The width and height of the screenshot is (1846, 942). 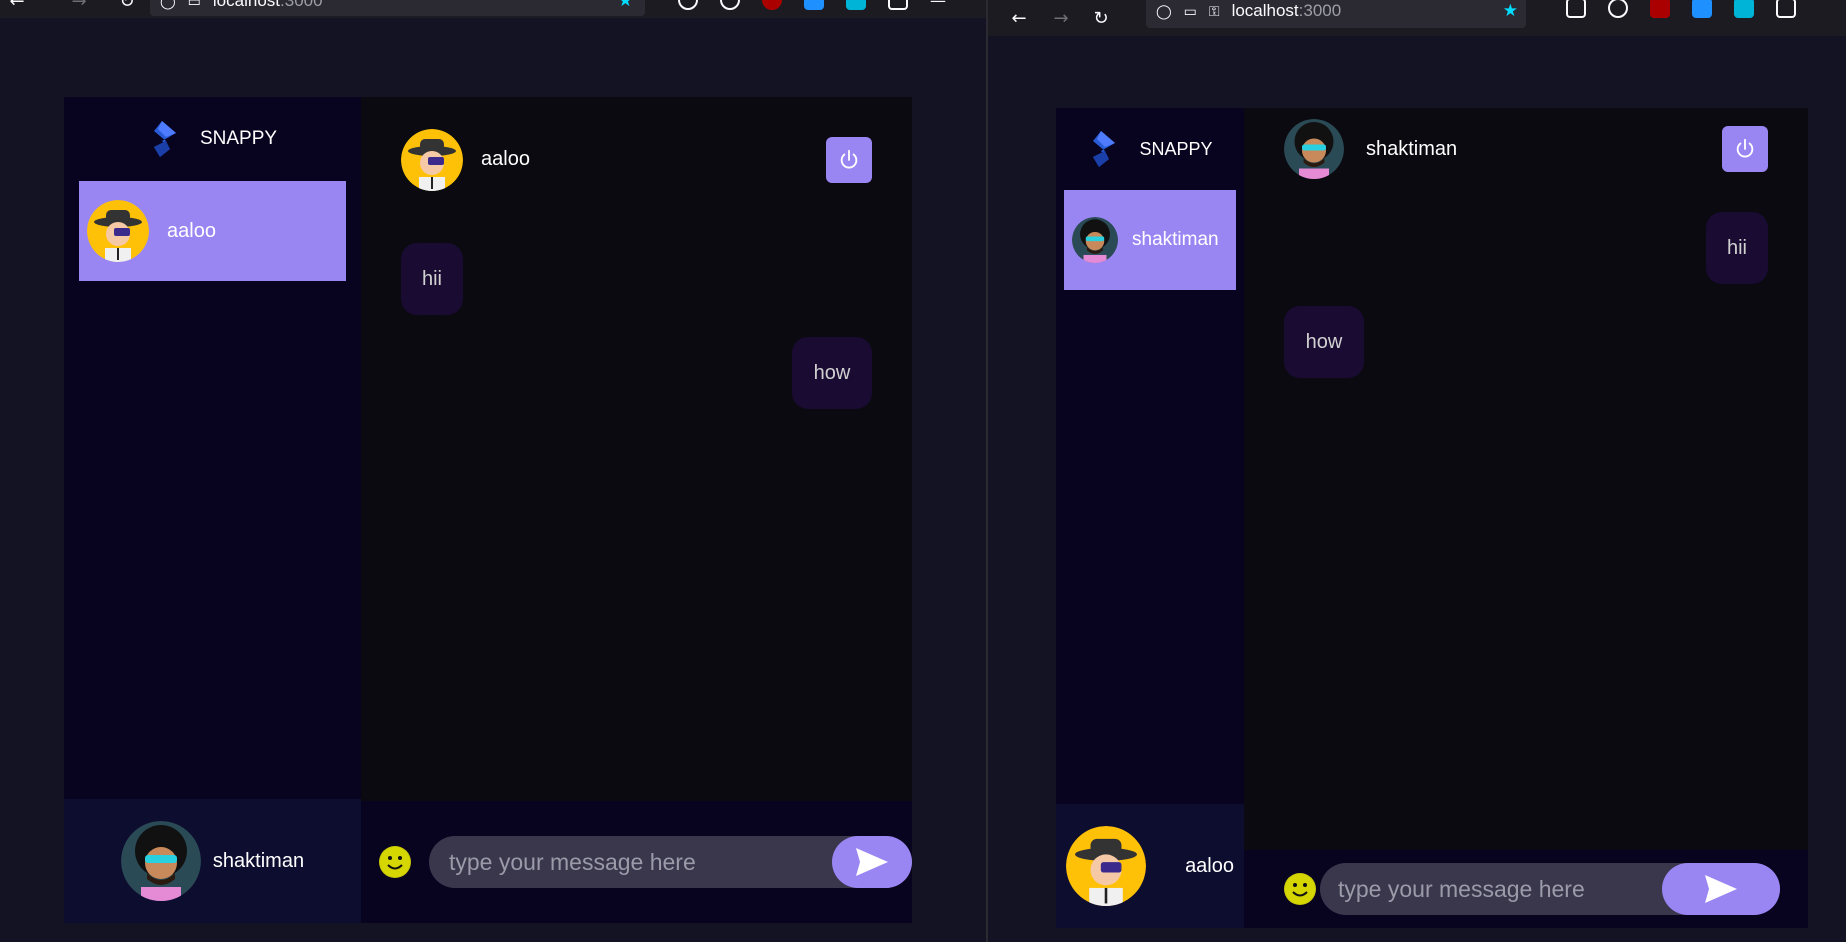 I want to click on message-sent: how, so click(x=832, y=373).